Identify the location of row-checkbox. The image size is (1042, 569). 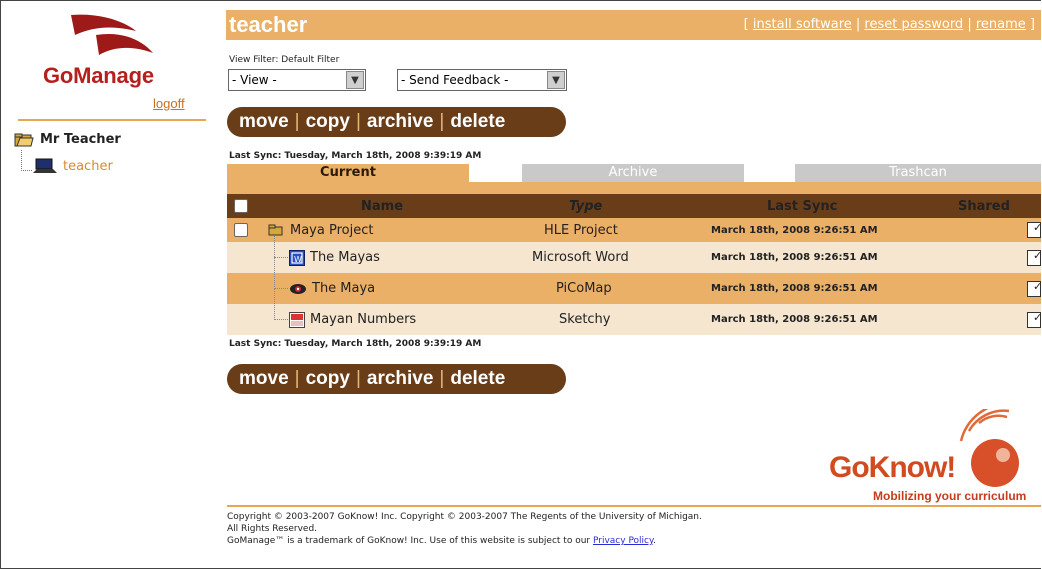
(241, 230).